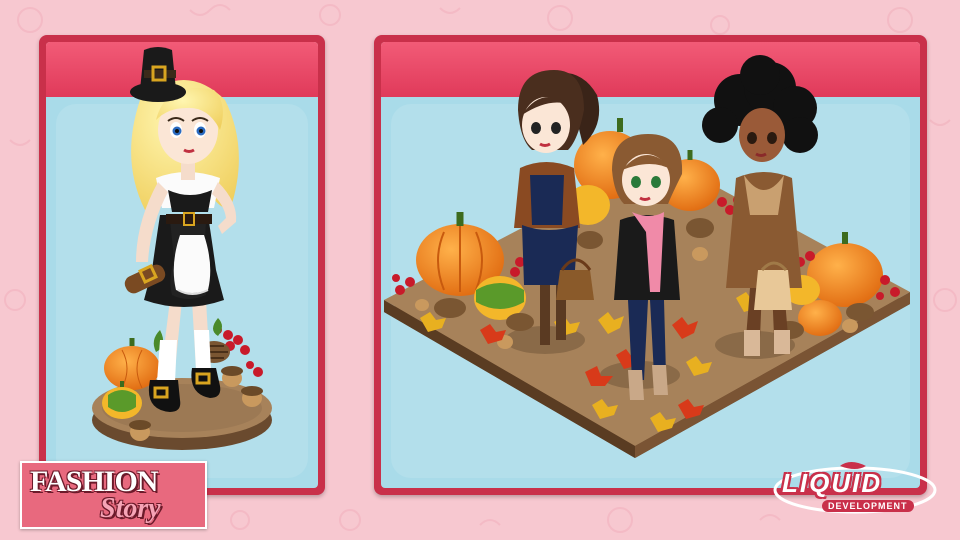  What do you see at coordinates (832, 483) in the screenshot?
I see `liquid-logo-word: LIQUID` at bounding box center [832, 483].